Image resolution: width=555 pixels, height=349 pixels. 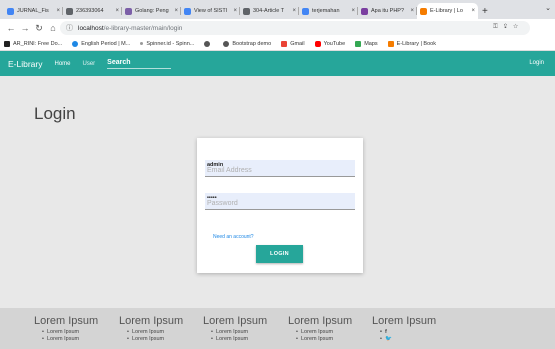 I want to click on site-info-icon: ⓘ, so click(x=69, y=28).